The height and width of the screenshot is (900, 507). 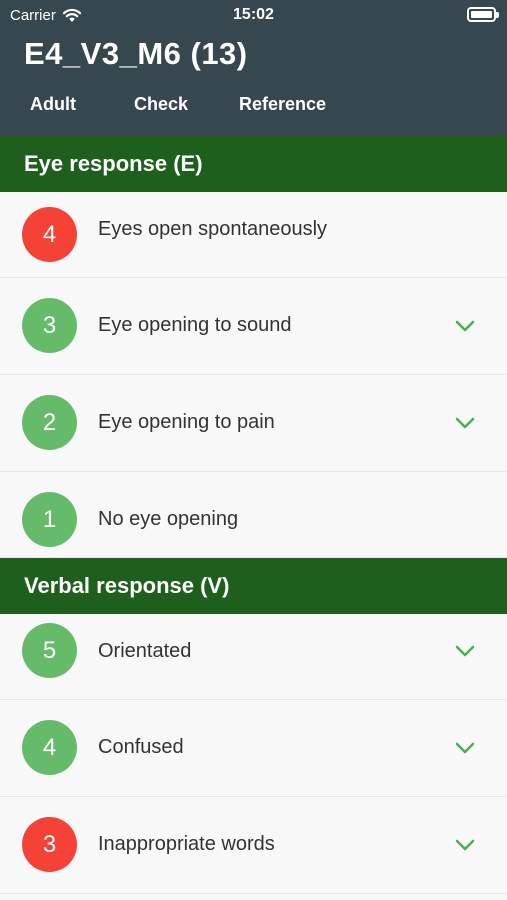 I want to click on option-label: Inappropriate words, so click(x=186, y=844).